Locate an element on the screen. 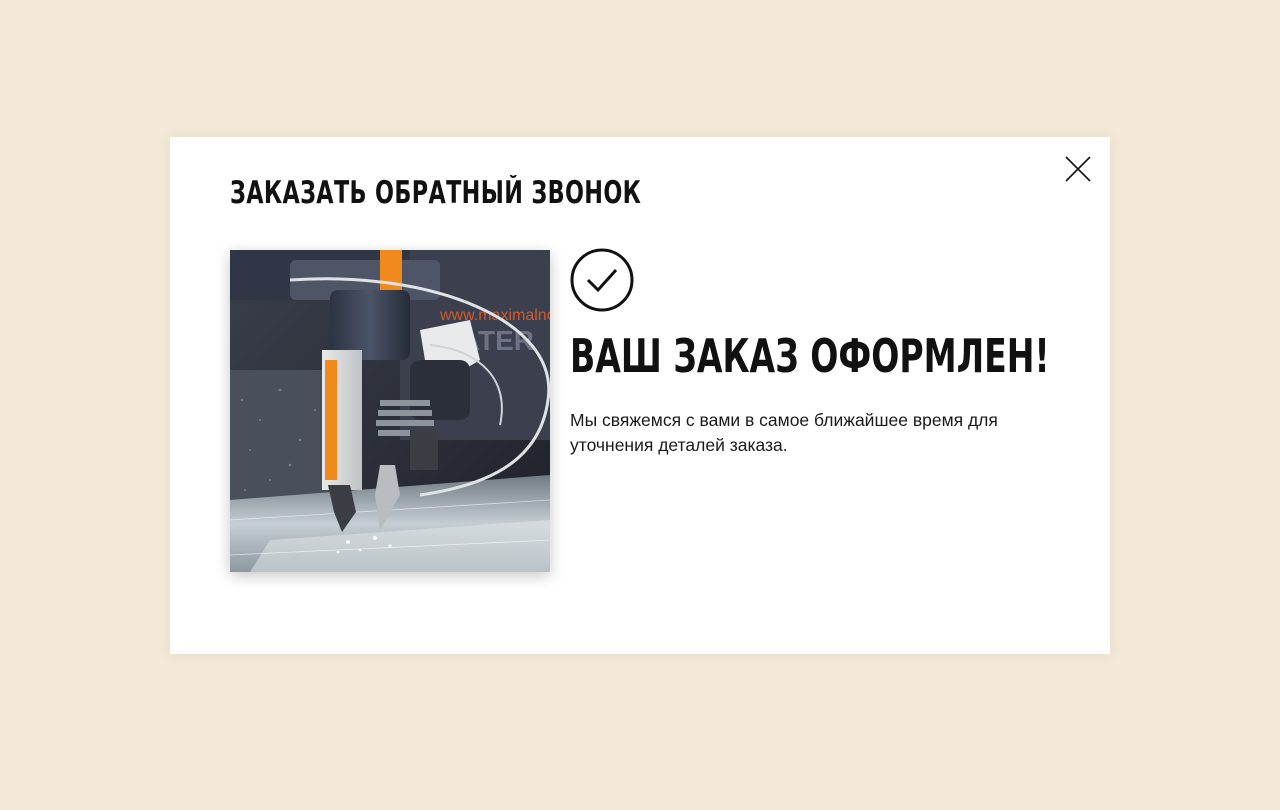 The image size is (1280, 810). close-icon is located at coordinates (1078, 169).